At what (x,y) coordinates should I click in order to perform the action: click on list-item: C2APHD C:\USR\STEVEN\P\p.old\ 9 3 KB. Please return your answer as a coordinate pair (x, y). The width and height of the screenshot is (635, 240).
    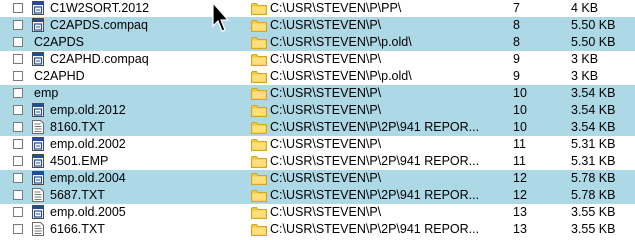
    Looking at the image, I should click on (317, 76).